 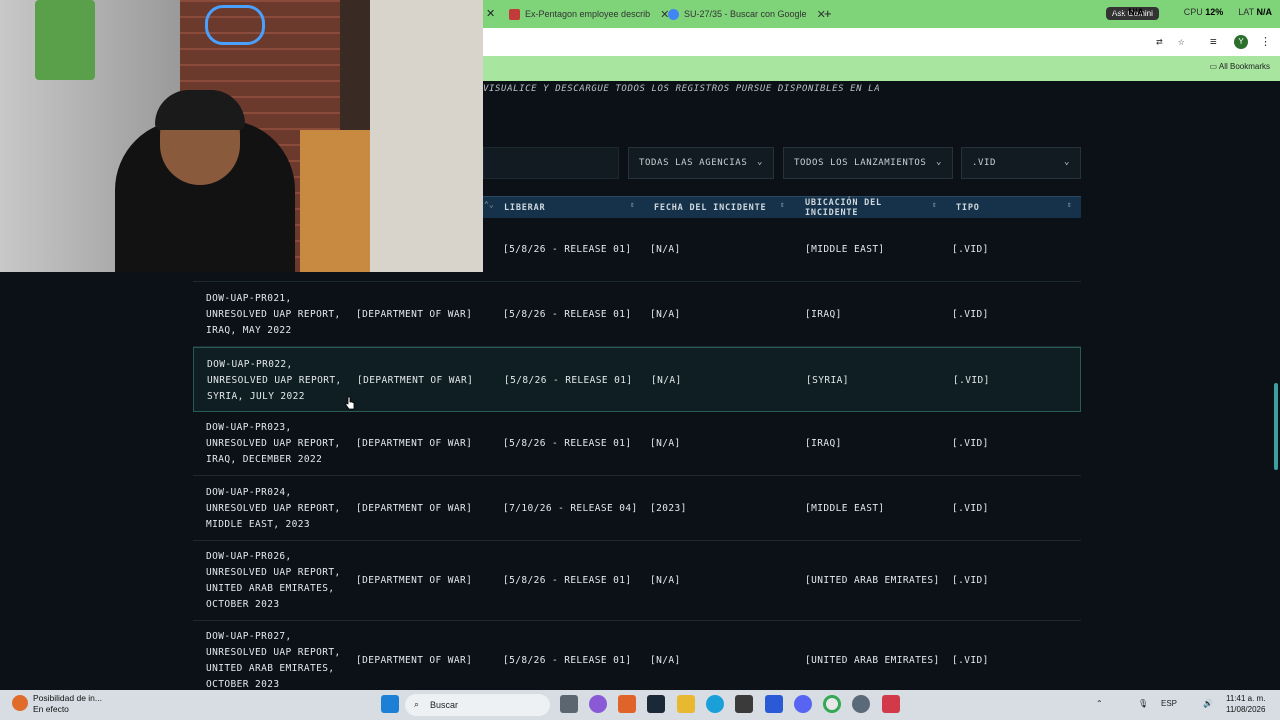 What do you see at coordinates (715, 704) in the screenshot?
I see `edge-icon` at bounding box center [715, 704].